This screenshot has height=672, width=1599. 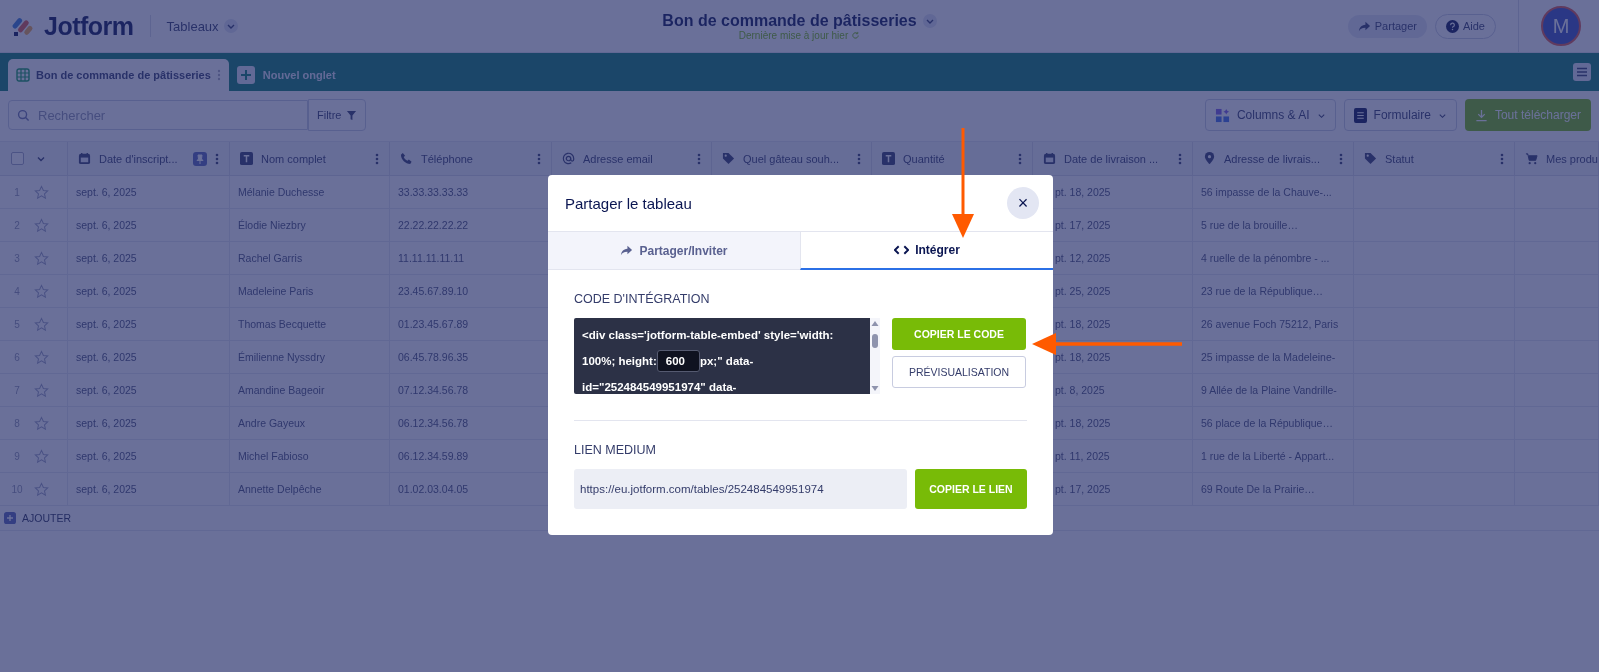 What do you see at coordinates (200, 158) in the screenshot?
I see `pin-icon` at bounding box center [200, 158].